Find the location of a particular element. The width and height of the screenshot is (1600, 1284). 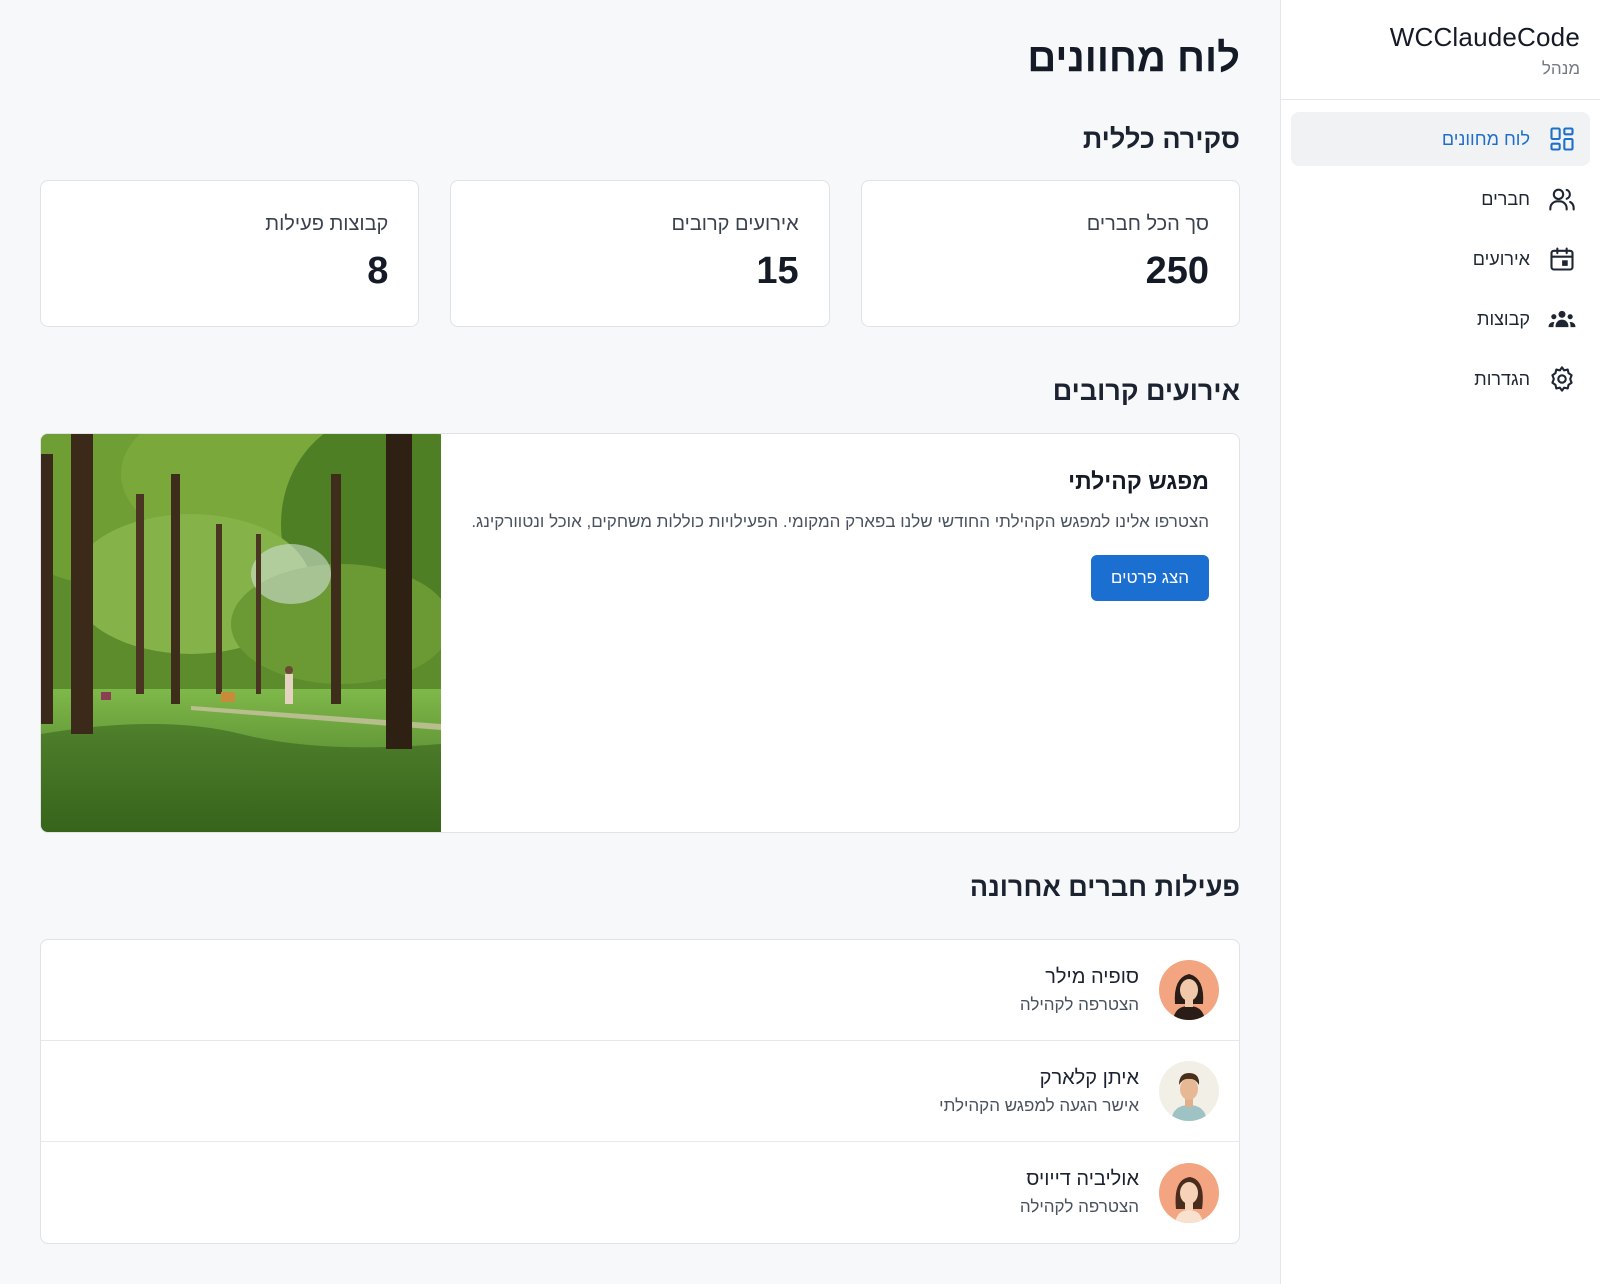

stat-card-events: אירועים קרובים 15 is located at coordinates (640, 253).